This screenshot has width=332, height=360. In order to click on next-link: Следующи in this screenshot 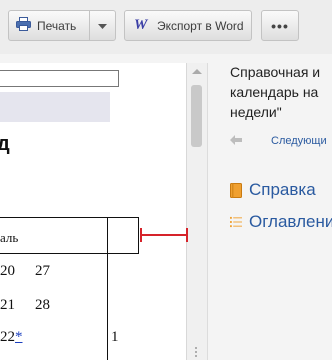, I will do `click(299, 141)`.